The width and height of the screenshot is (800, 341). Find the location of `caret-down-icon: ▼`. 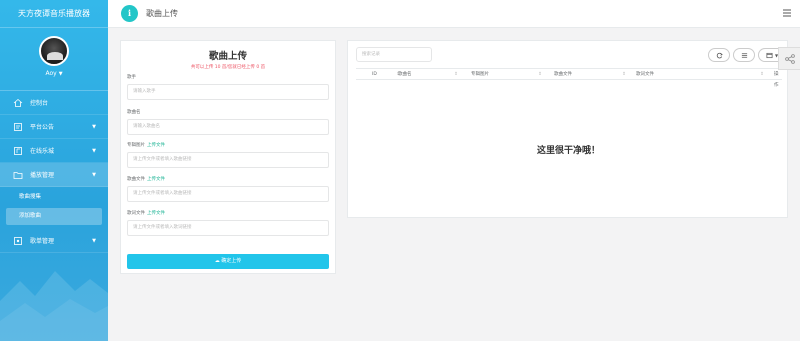

caret-down-icon: ▼ is located at coordinates (60, 74).